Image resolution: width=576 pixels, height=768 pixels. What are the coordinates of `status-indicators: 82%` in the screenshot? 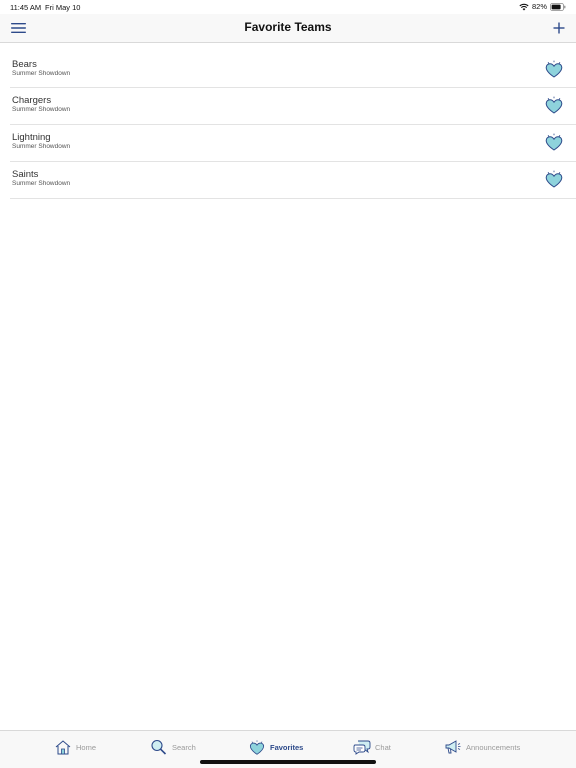 It's located at (542, 6).